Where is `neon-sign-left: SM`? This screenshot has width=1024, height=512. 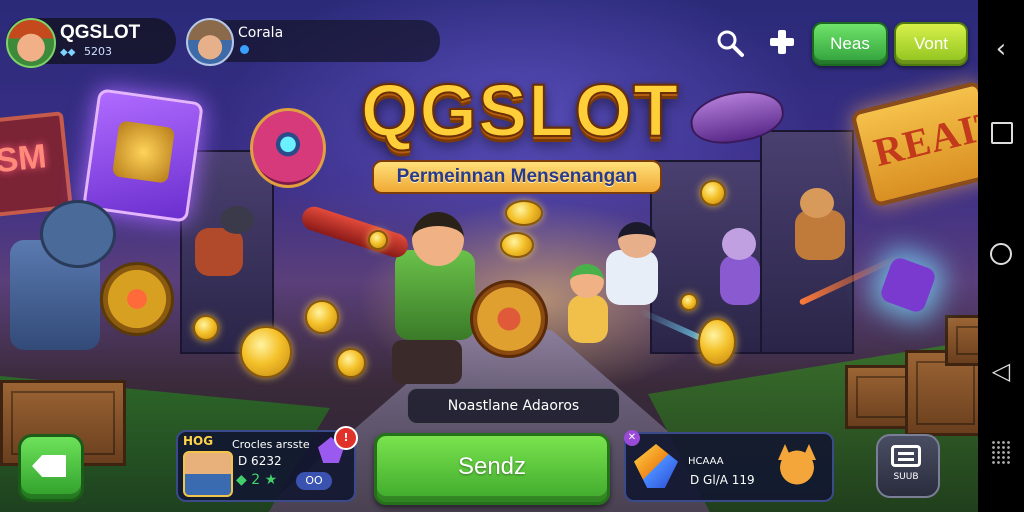
neon-sign-left: SM is located at coordinates (36, 164).